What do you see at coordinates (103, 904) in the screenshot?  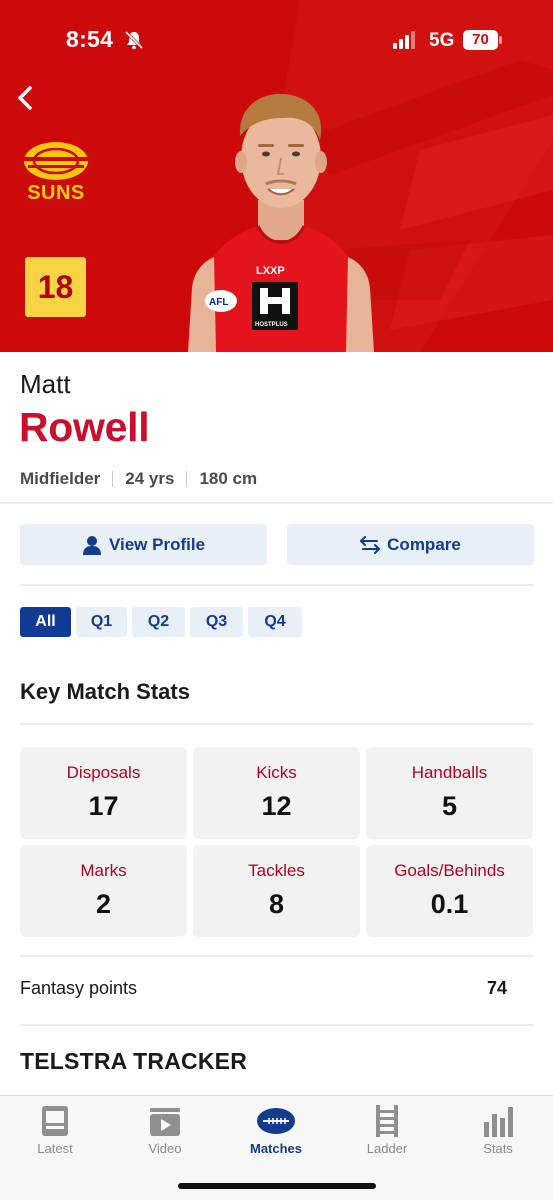 I see `stat-value: 2` at bounding box center [103, 904].